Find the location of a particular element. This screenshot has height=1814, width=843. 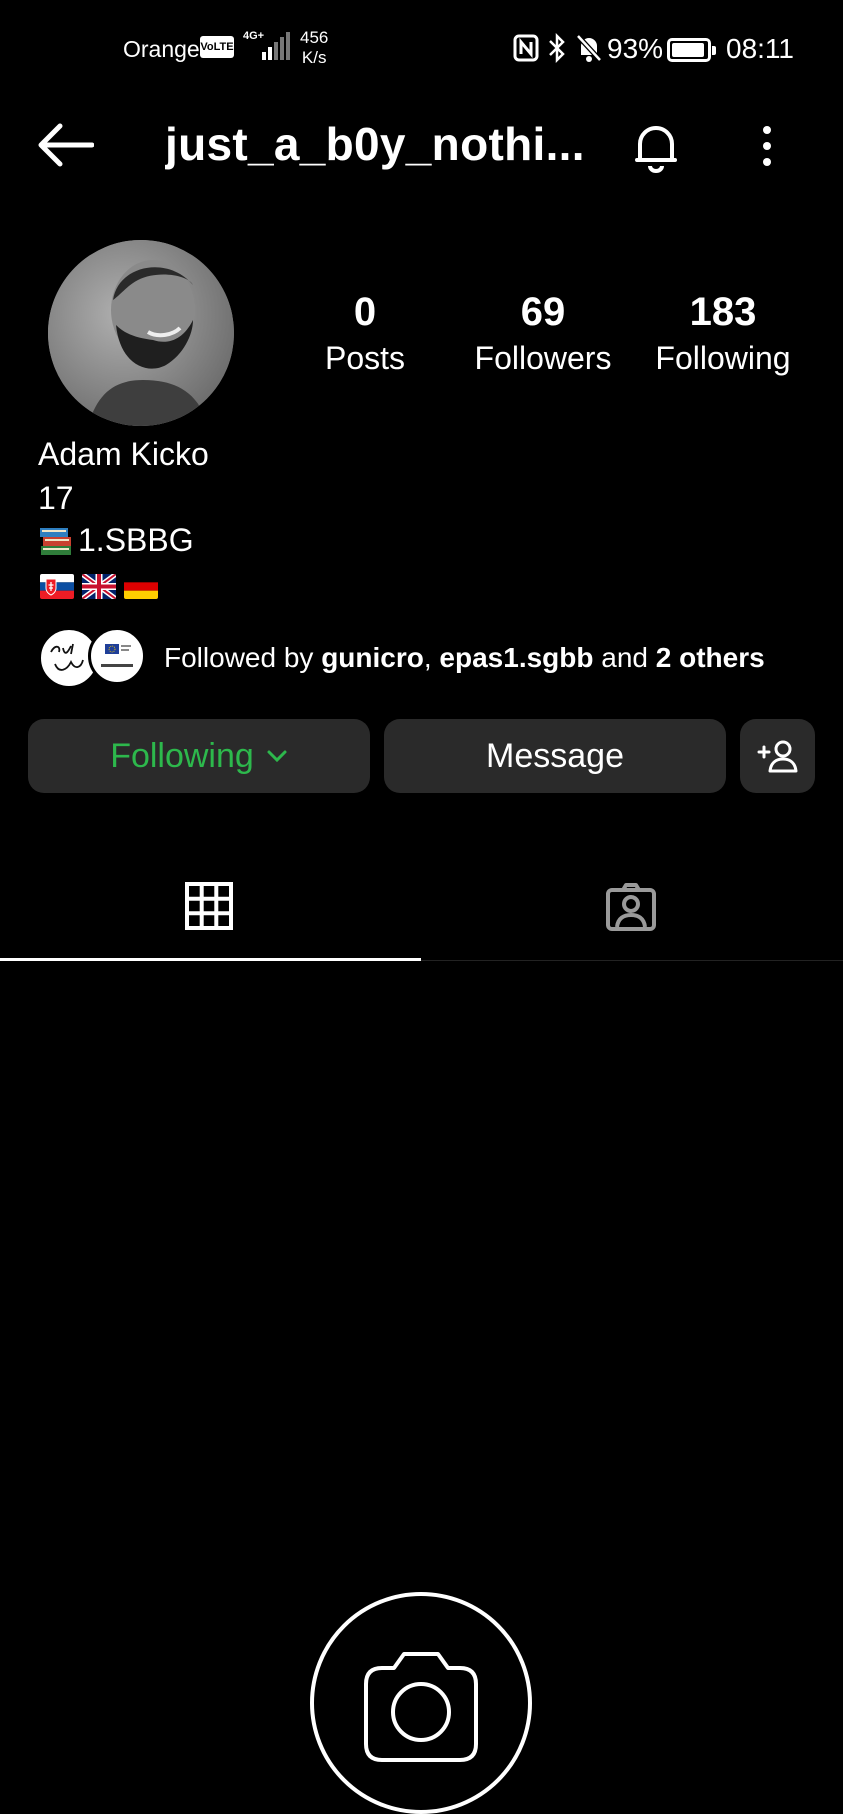

germany-flag-icon is located at coordinates (141, 586).